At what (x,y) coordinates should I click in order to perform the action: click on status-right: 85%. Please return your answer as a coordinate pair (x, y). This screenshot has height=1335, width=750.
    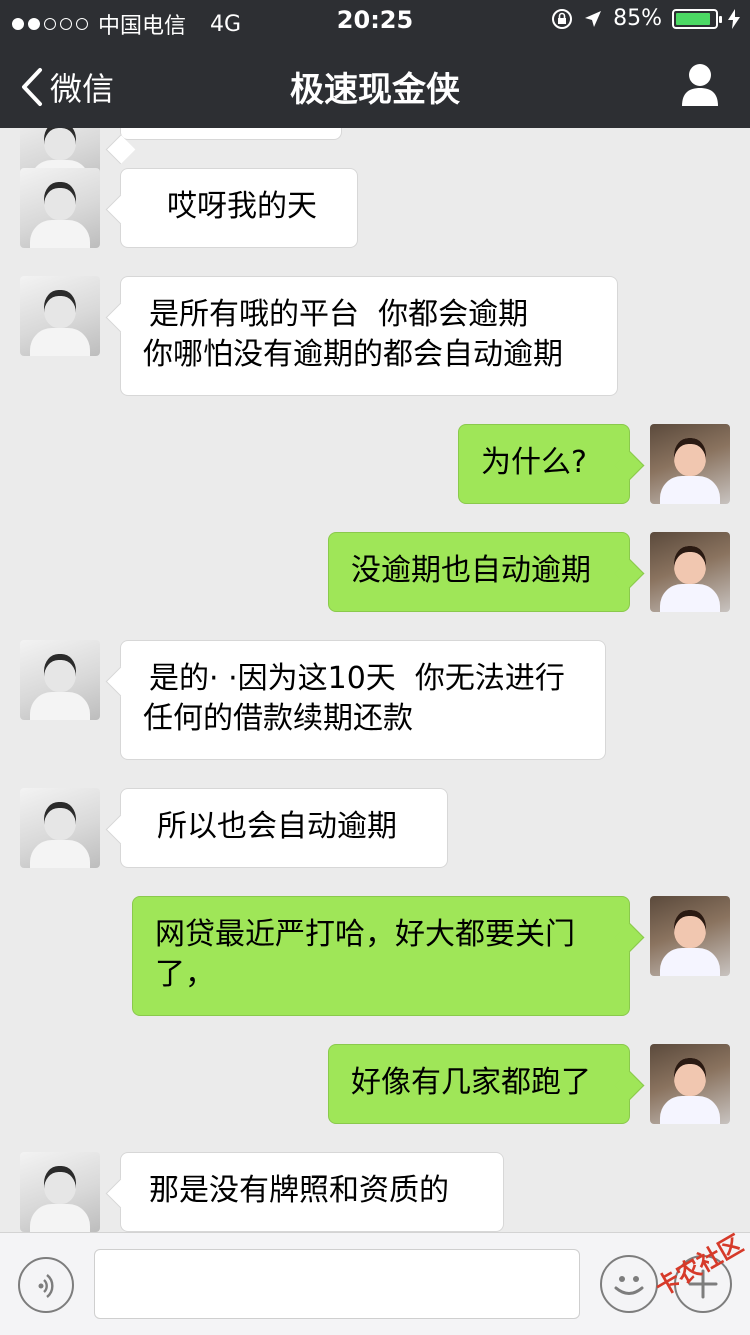
    Looking at the image, I should click on (645, 18).